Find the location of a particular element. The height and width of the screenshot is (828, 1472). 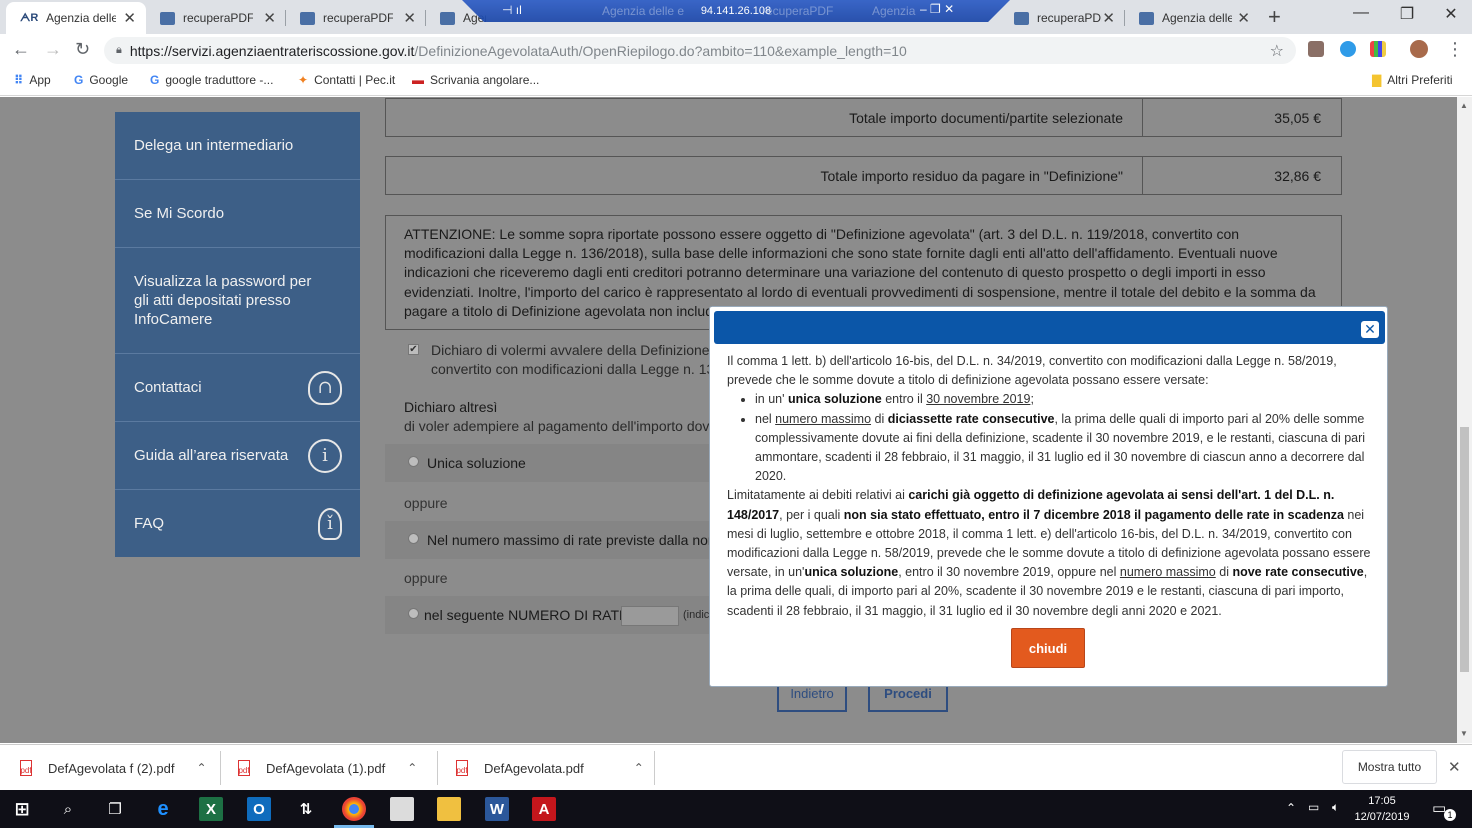

download-item: pdf DefAgevolata f (2).pdf ⌃ is located at coordinates (113, 768).